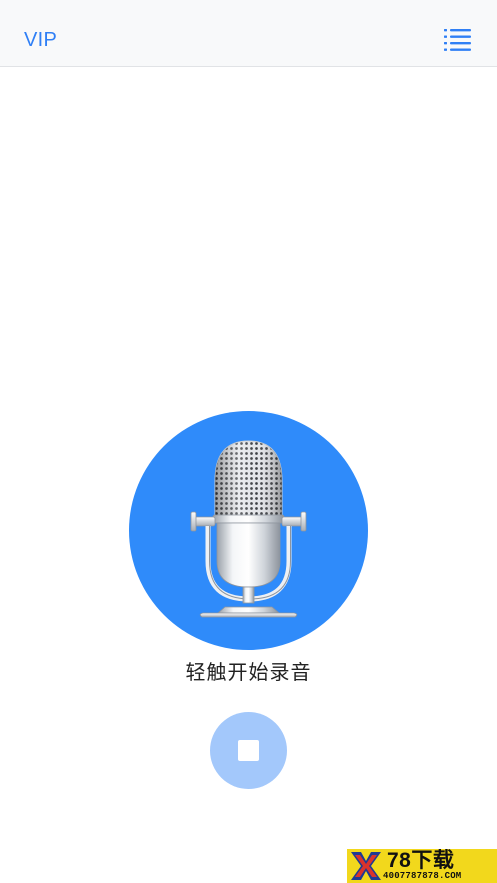 This screenshot has height=883, width=497. I want to click on microphone-icon, so click(248, 529).